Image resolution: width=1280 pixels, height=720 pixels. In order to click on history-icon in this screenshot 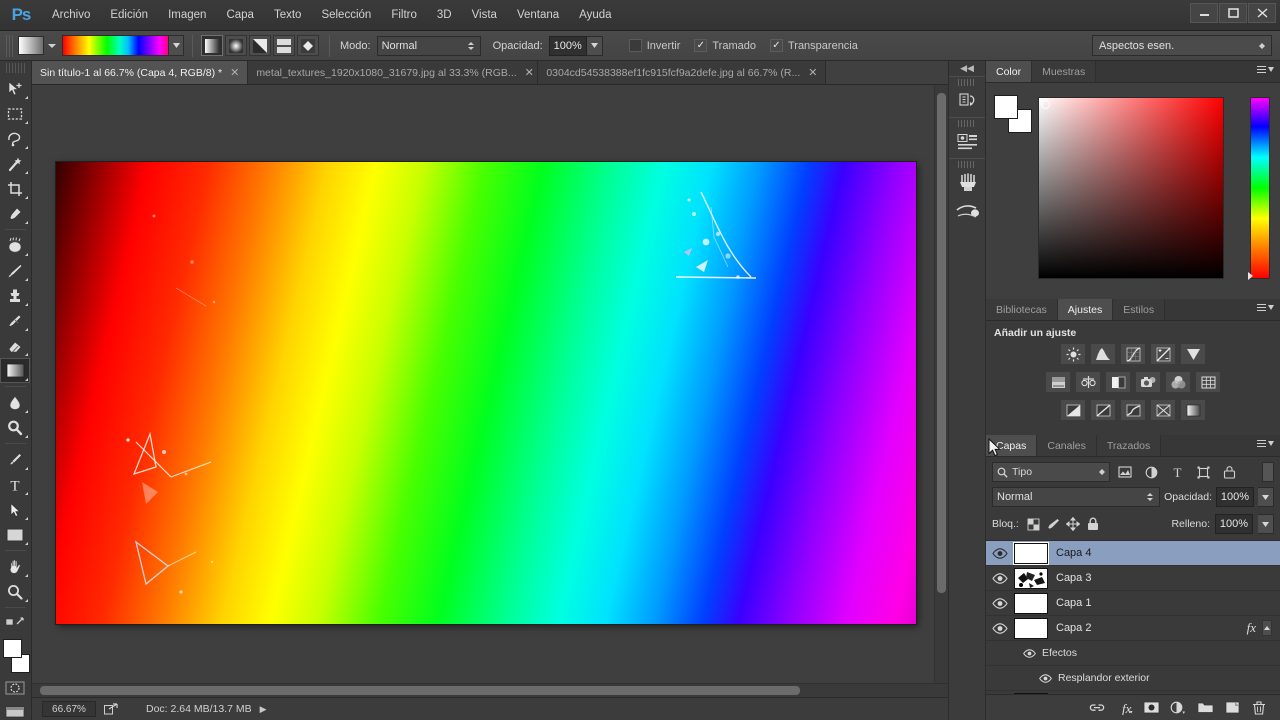, I will do `click(968, 101)`.